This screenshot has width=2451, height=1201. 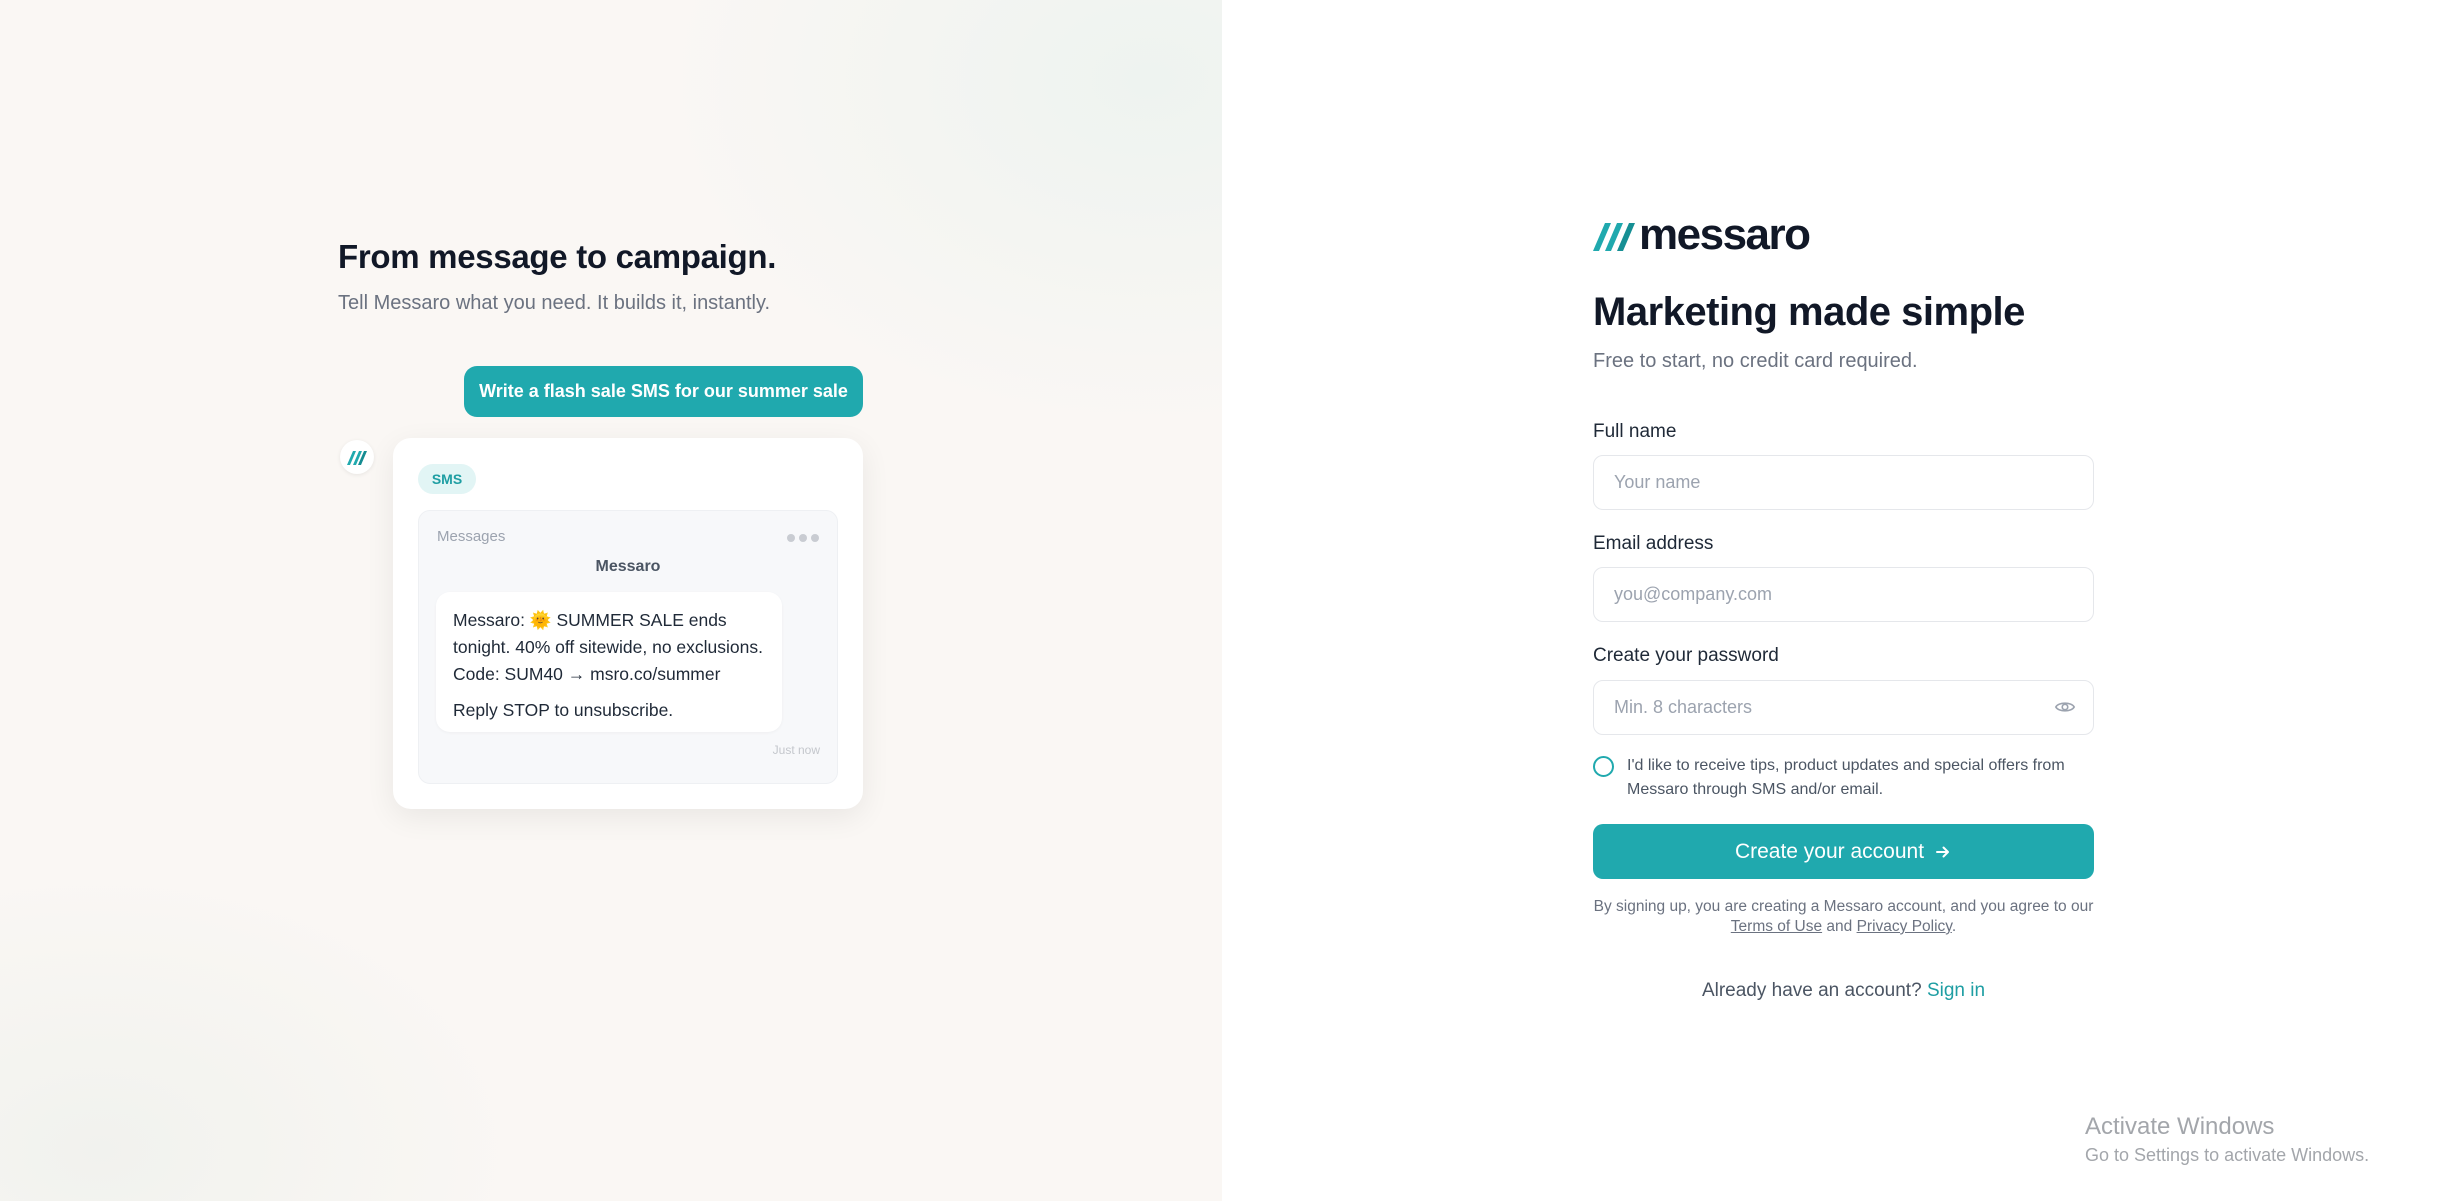 I want to click on brand-wordmark: messaro, so click(x=1725, y=234).